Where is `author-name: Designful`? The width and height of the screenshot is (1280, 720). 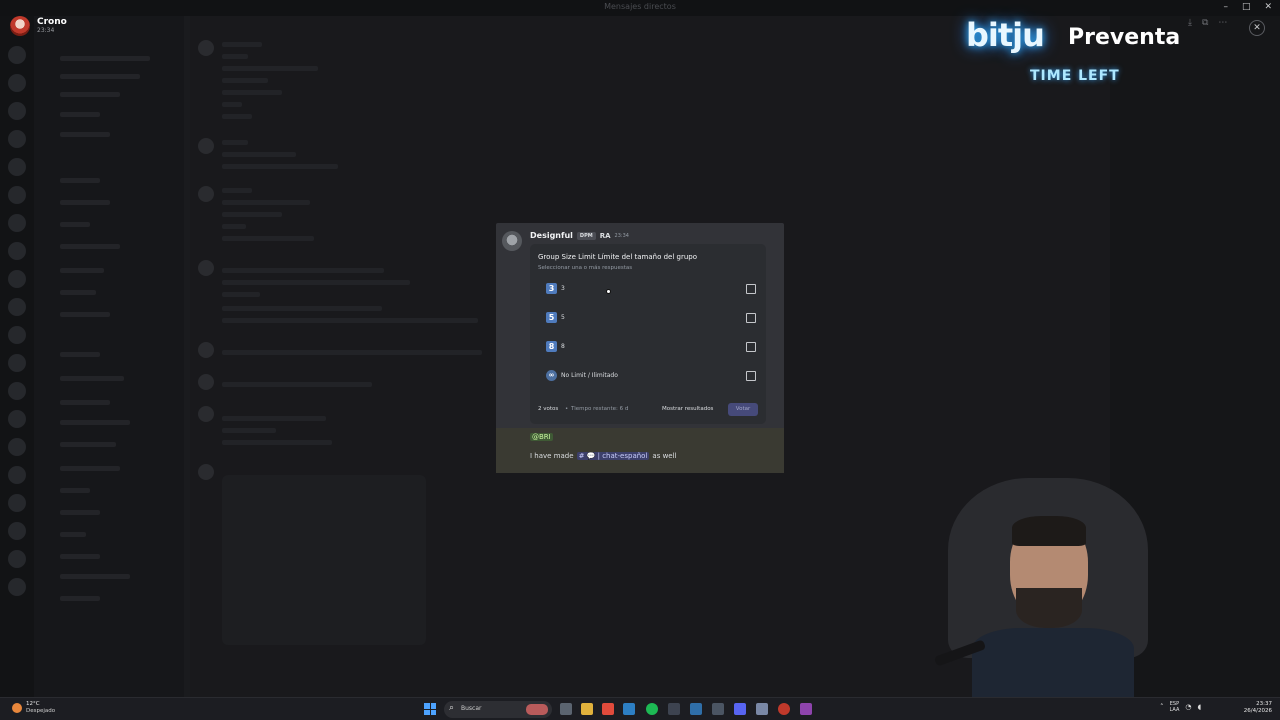
author-name: Designful is located at coordinates (551, 235).